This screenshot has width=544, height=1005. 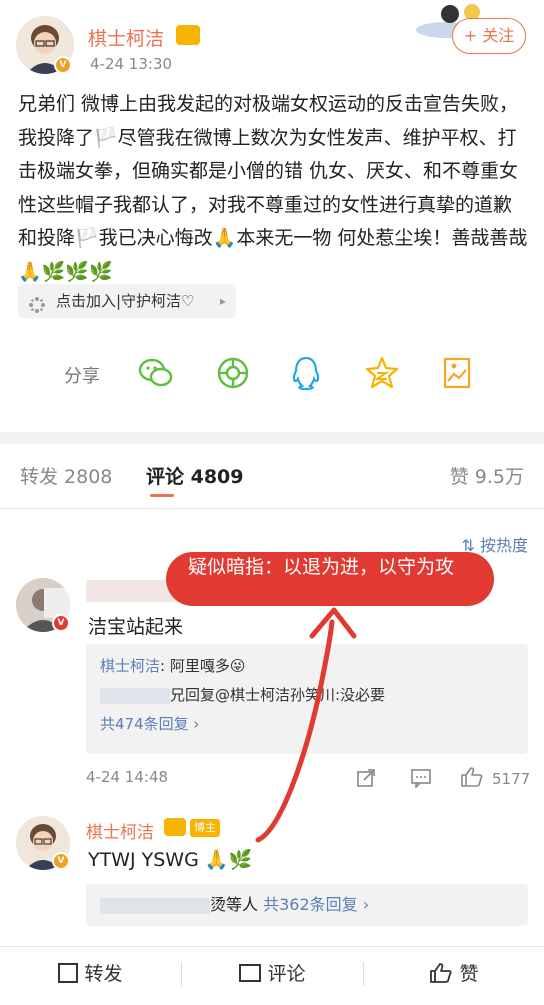 I want to click on repost-button: 转发, so click(x=90, y=974).